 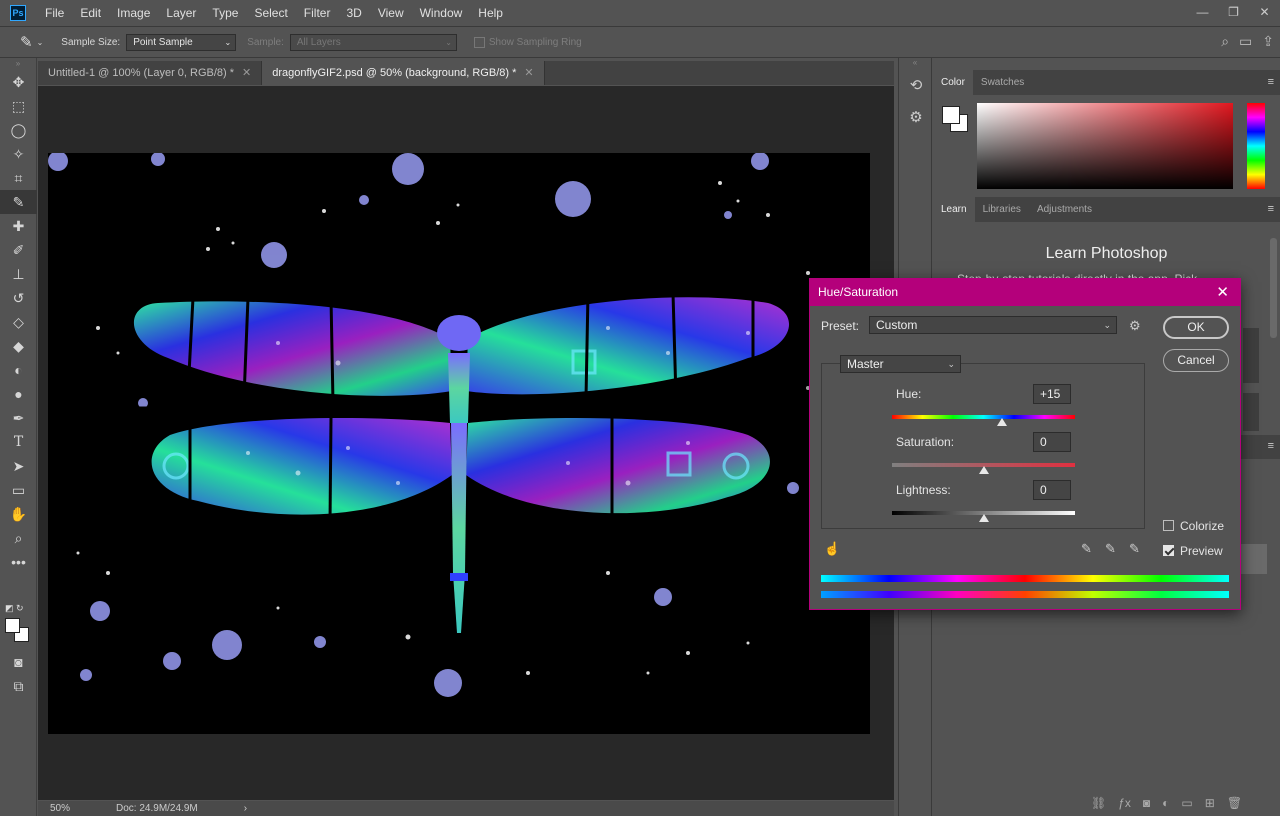 What do you see at coordinates (181, 13) in the screenshot?
I see `menu-layer: Layer` at bounding box center [181, 13].